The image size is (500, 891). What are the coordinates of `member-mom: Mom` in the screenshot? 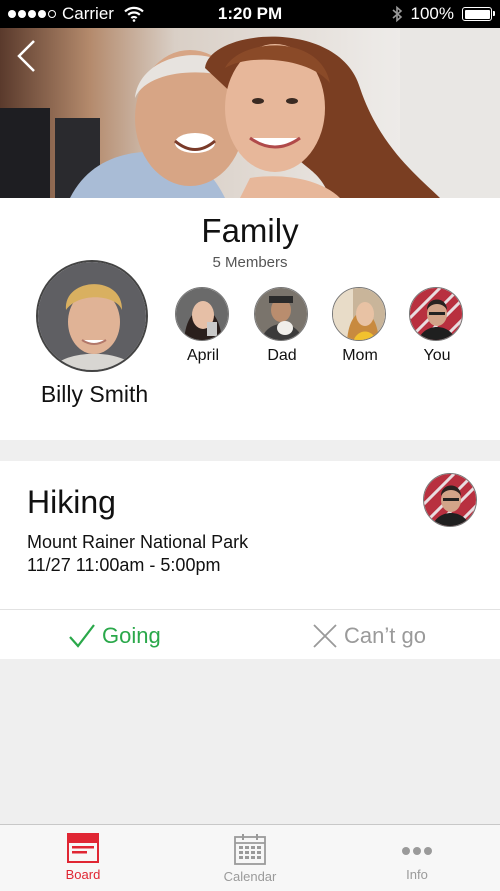 It's located at (360, 326).